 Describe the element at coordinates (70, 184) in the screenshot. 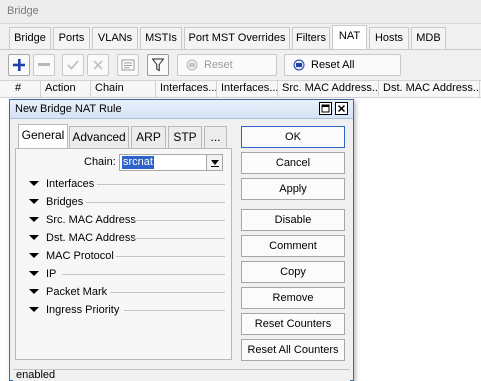

I see `section-label: Interfaces` at that location.